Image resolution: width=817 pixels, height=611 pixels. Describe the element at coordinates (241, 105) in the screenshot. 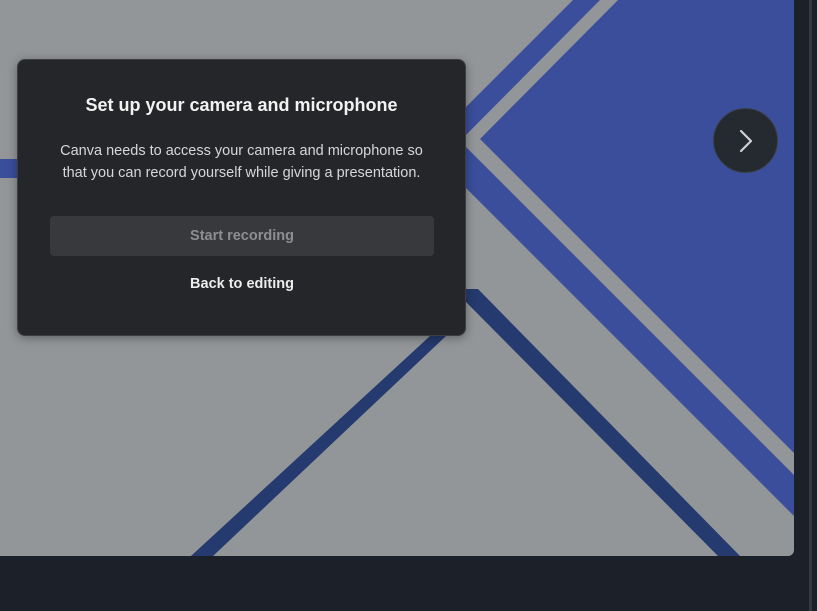

I see `dialog-title: Set up your camera and microphone` at that location.